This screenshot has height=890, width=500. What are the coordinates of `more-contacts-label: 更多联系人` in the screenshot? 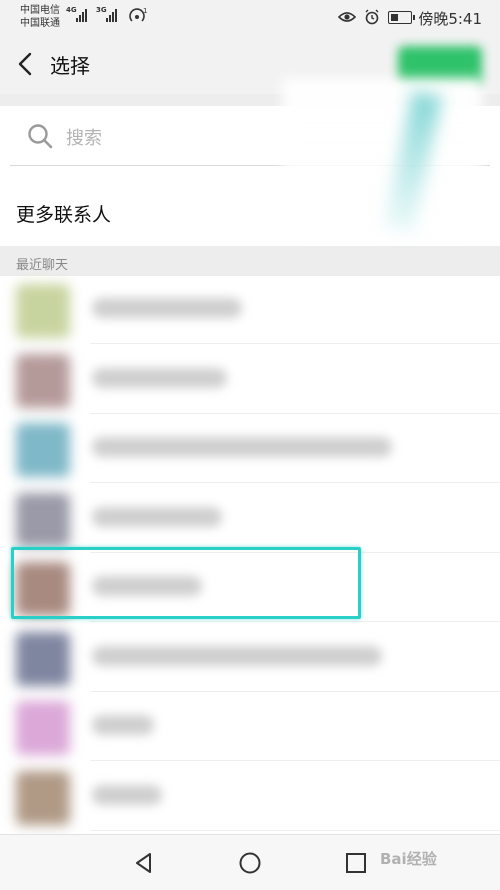 It's located at (64, 215).